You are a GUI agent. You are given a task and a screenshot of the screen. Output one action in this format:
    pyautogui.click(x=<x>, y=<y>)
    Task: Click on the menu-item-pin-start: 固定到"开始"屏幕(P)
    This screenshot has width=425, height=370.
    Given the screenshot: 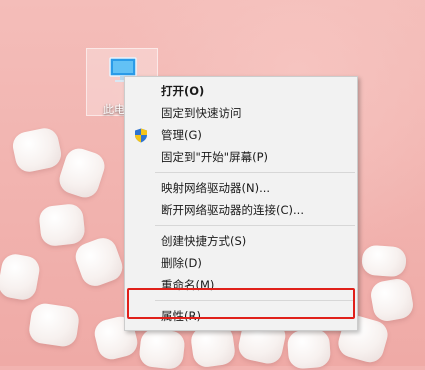 What is the action you would take?
    pyautogui.click(x=241, y=157)
    